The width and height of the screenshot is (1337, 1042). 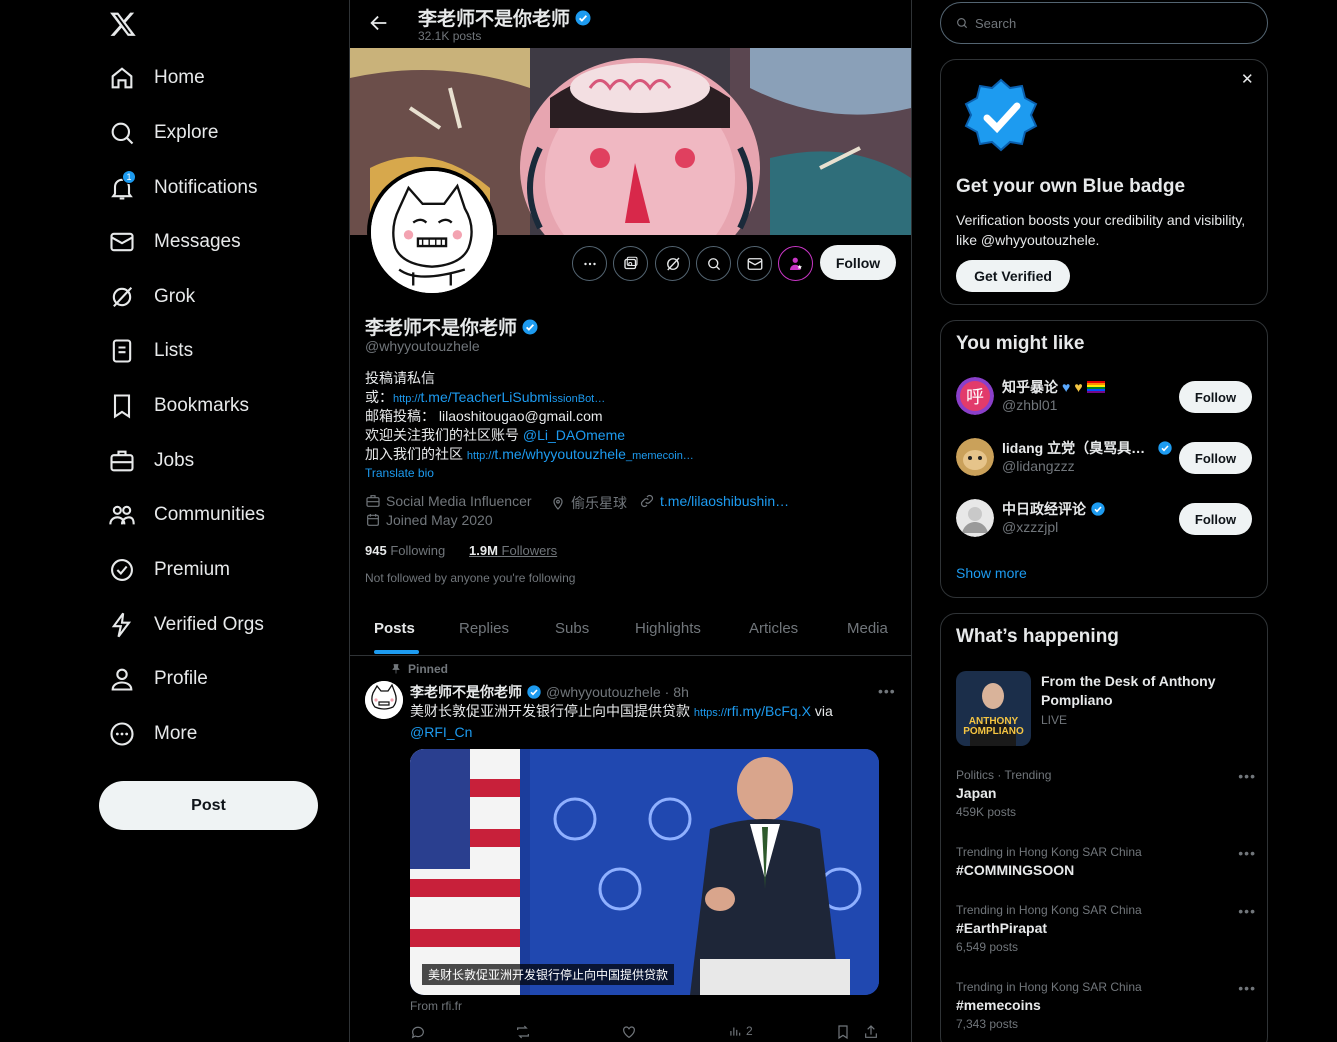 What do you see at coordinates (1095, 387) in the screenshot?
I see `rainbow-flag-icon` at bounding box center [1095, 387].